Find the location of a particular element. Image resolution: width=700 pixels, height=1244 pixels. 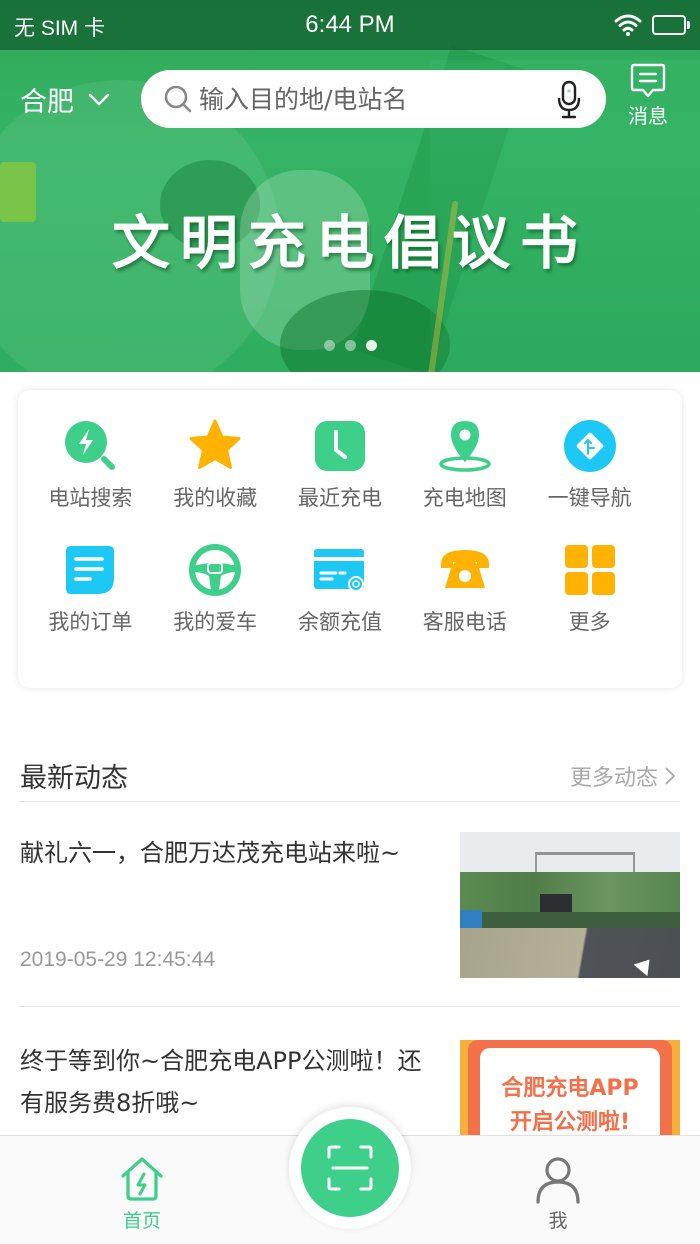

steering-wheel-icon is located at coordinates (215, 570).